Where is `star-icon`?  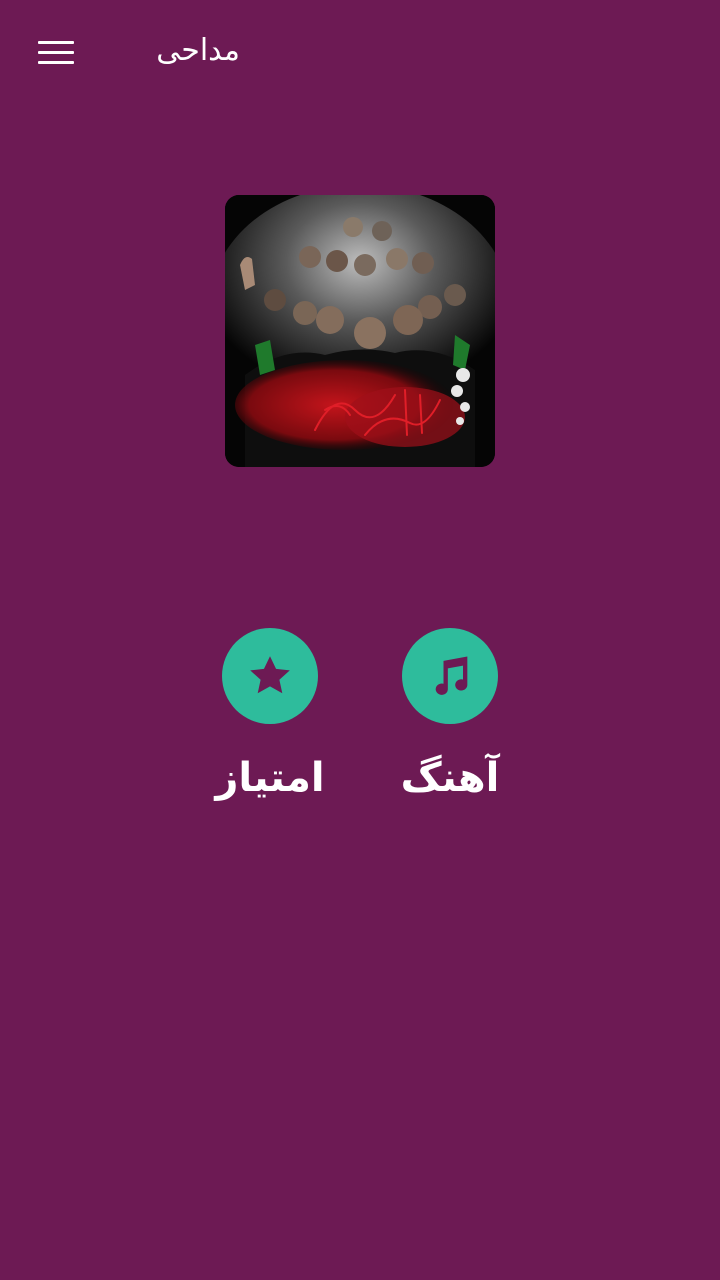 star-icon is located at coordinates (270, 675).